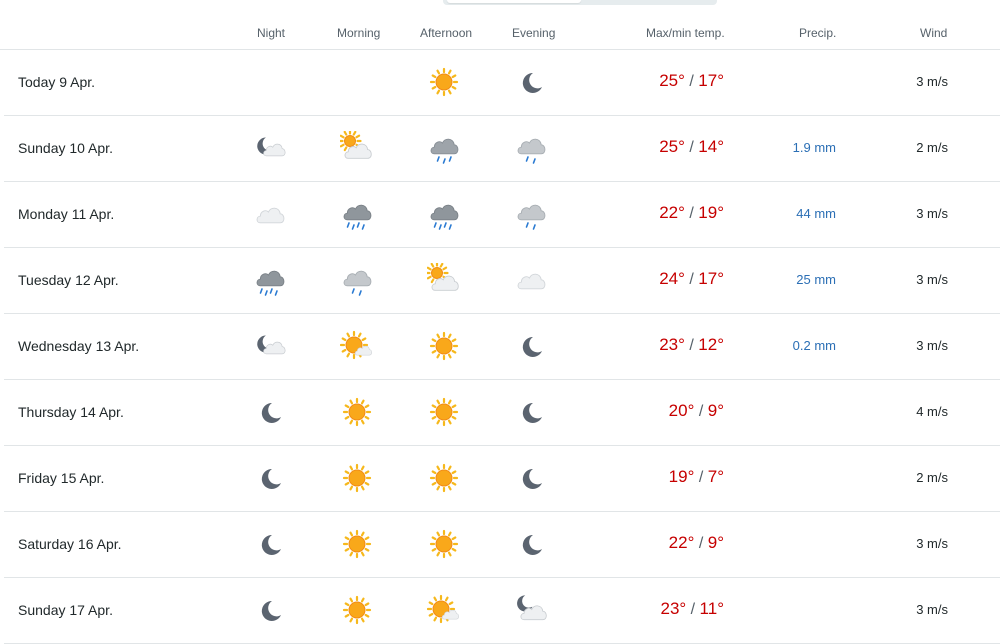 The width and height of the screenshot is (1000, 644). What do you see at coordinates (502, 610) in the screenshot?
I see `forecast-row: Sunday 17 Apr. 23° / 11° 3 m/s` at bounding box center [502, 610].